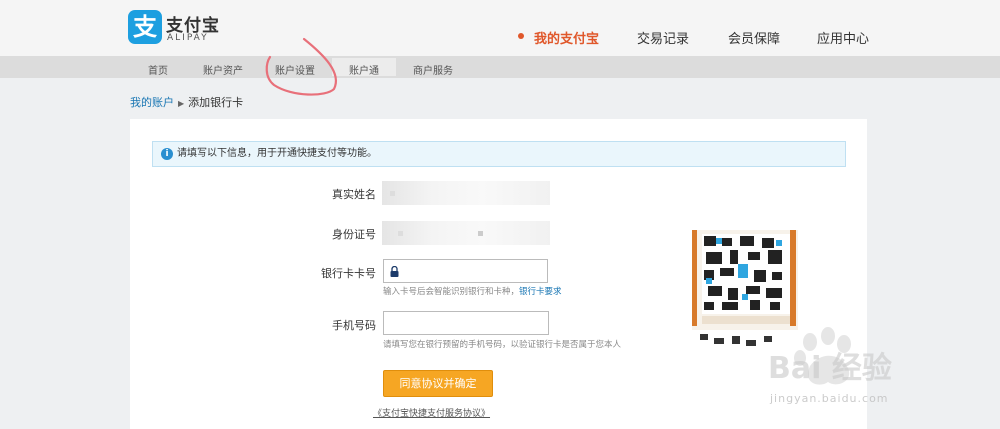 The height and width of the screenshot is (429, 1000). I want to click on breadcrumb: 我的账户 ▶ 添加银行卡, so click(186, 102).